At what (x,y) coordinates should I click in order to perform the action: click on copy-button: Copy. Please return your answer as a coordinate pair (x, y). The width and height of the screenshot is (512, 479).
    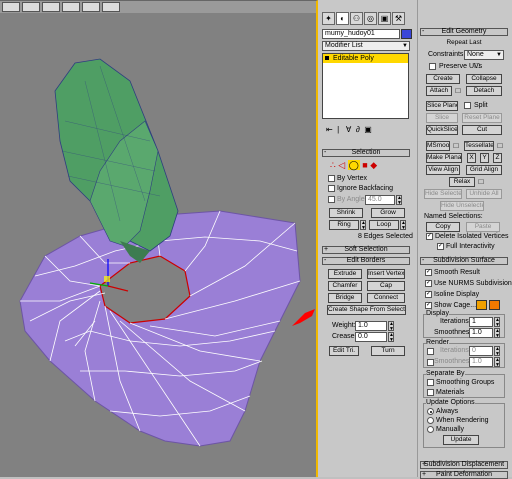
    Looking at the image, I should click on (443, 227).